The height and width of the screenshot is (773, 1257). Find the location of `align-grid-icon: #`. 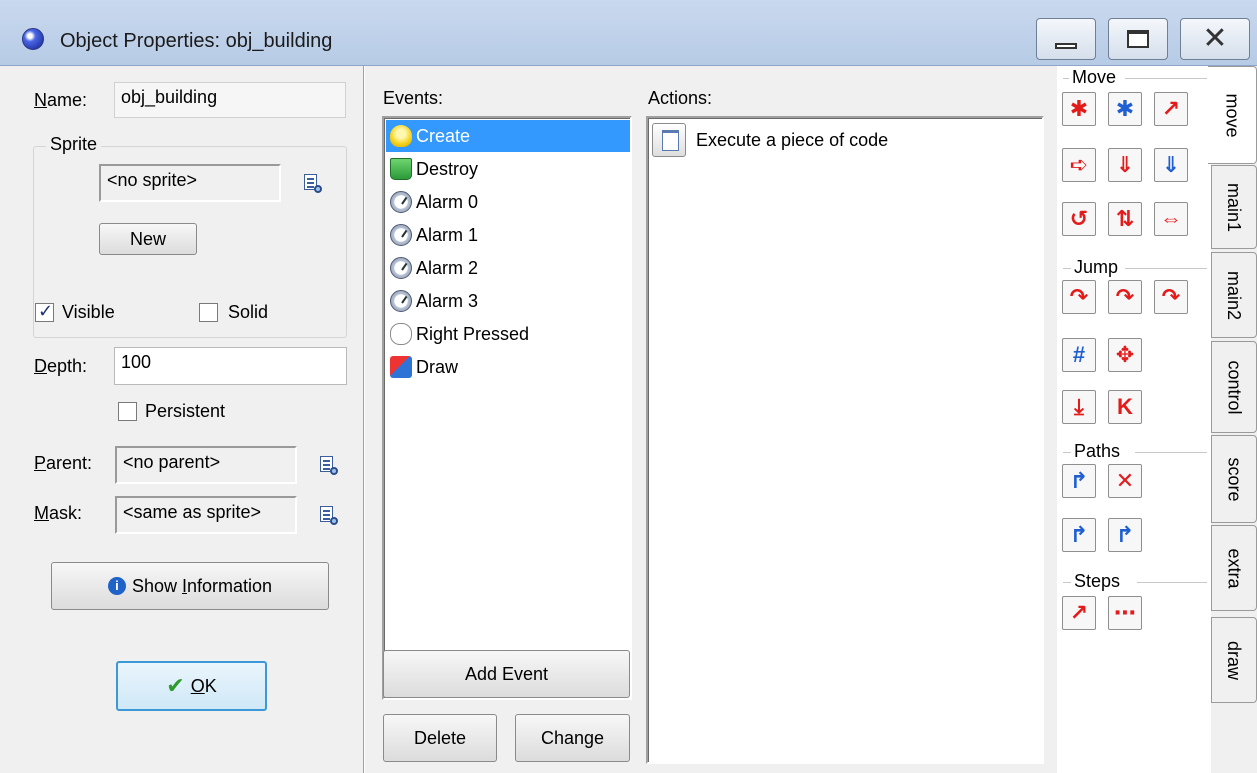

align-grid-icon: # is located at coordinates (1079, 355).